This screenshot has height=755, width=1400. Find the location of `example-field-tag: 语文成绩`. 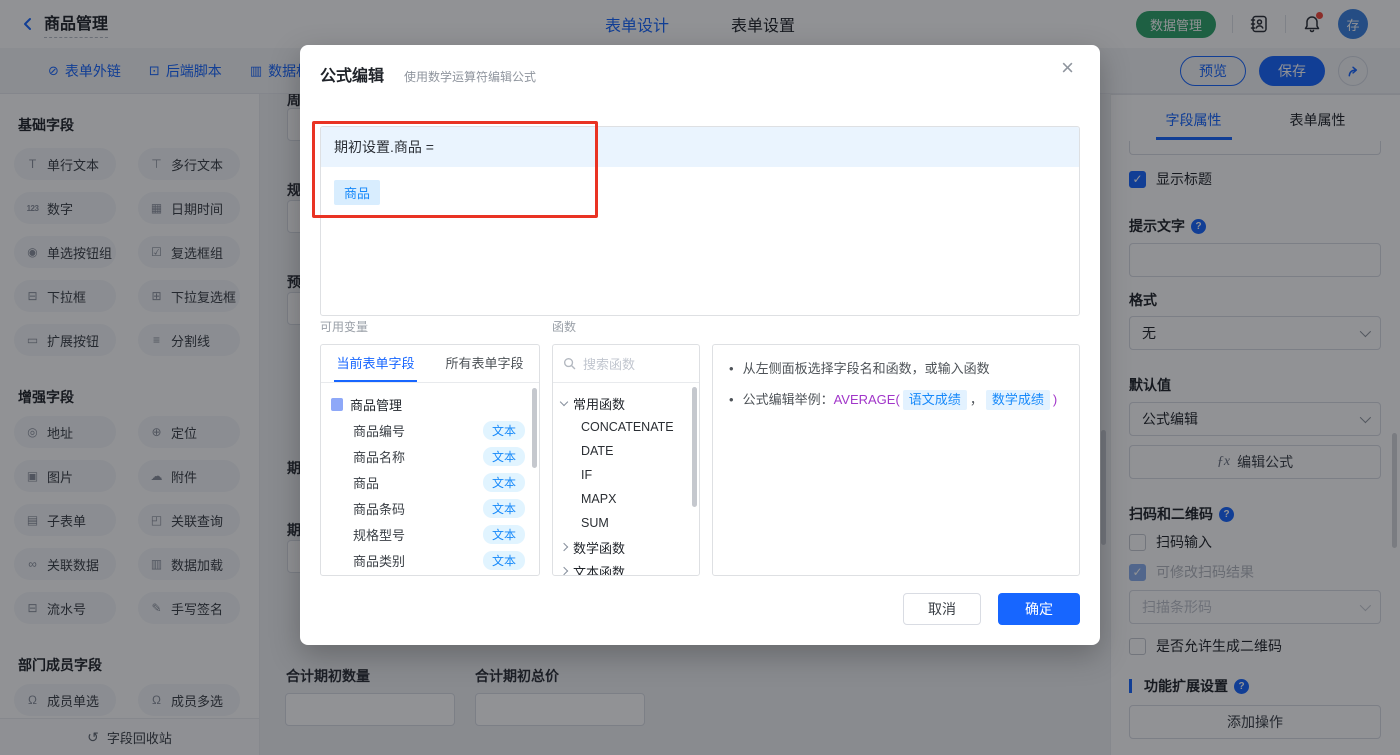

example-field-tag: 语文成绩 is located at coordinates (934, 400).